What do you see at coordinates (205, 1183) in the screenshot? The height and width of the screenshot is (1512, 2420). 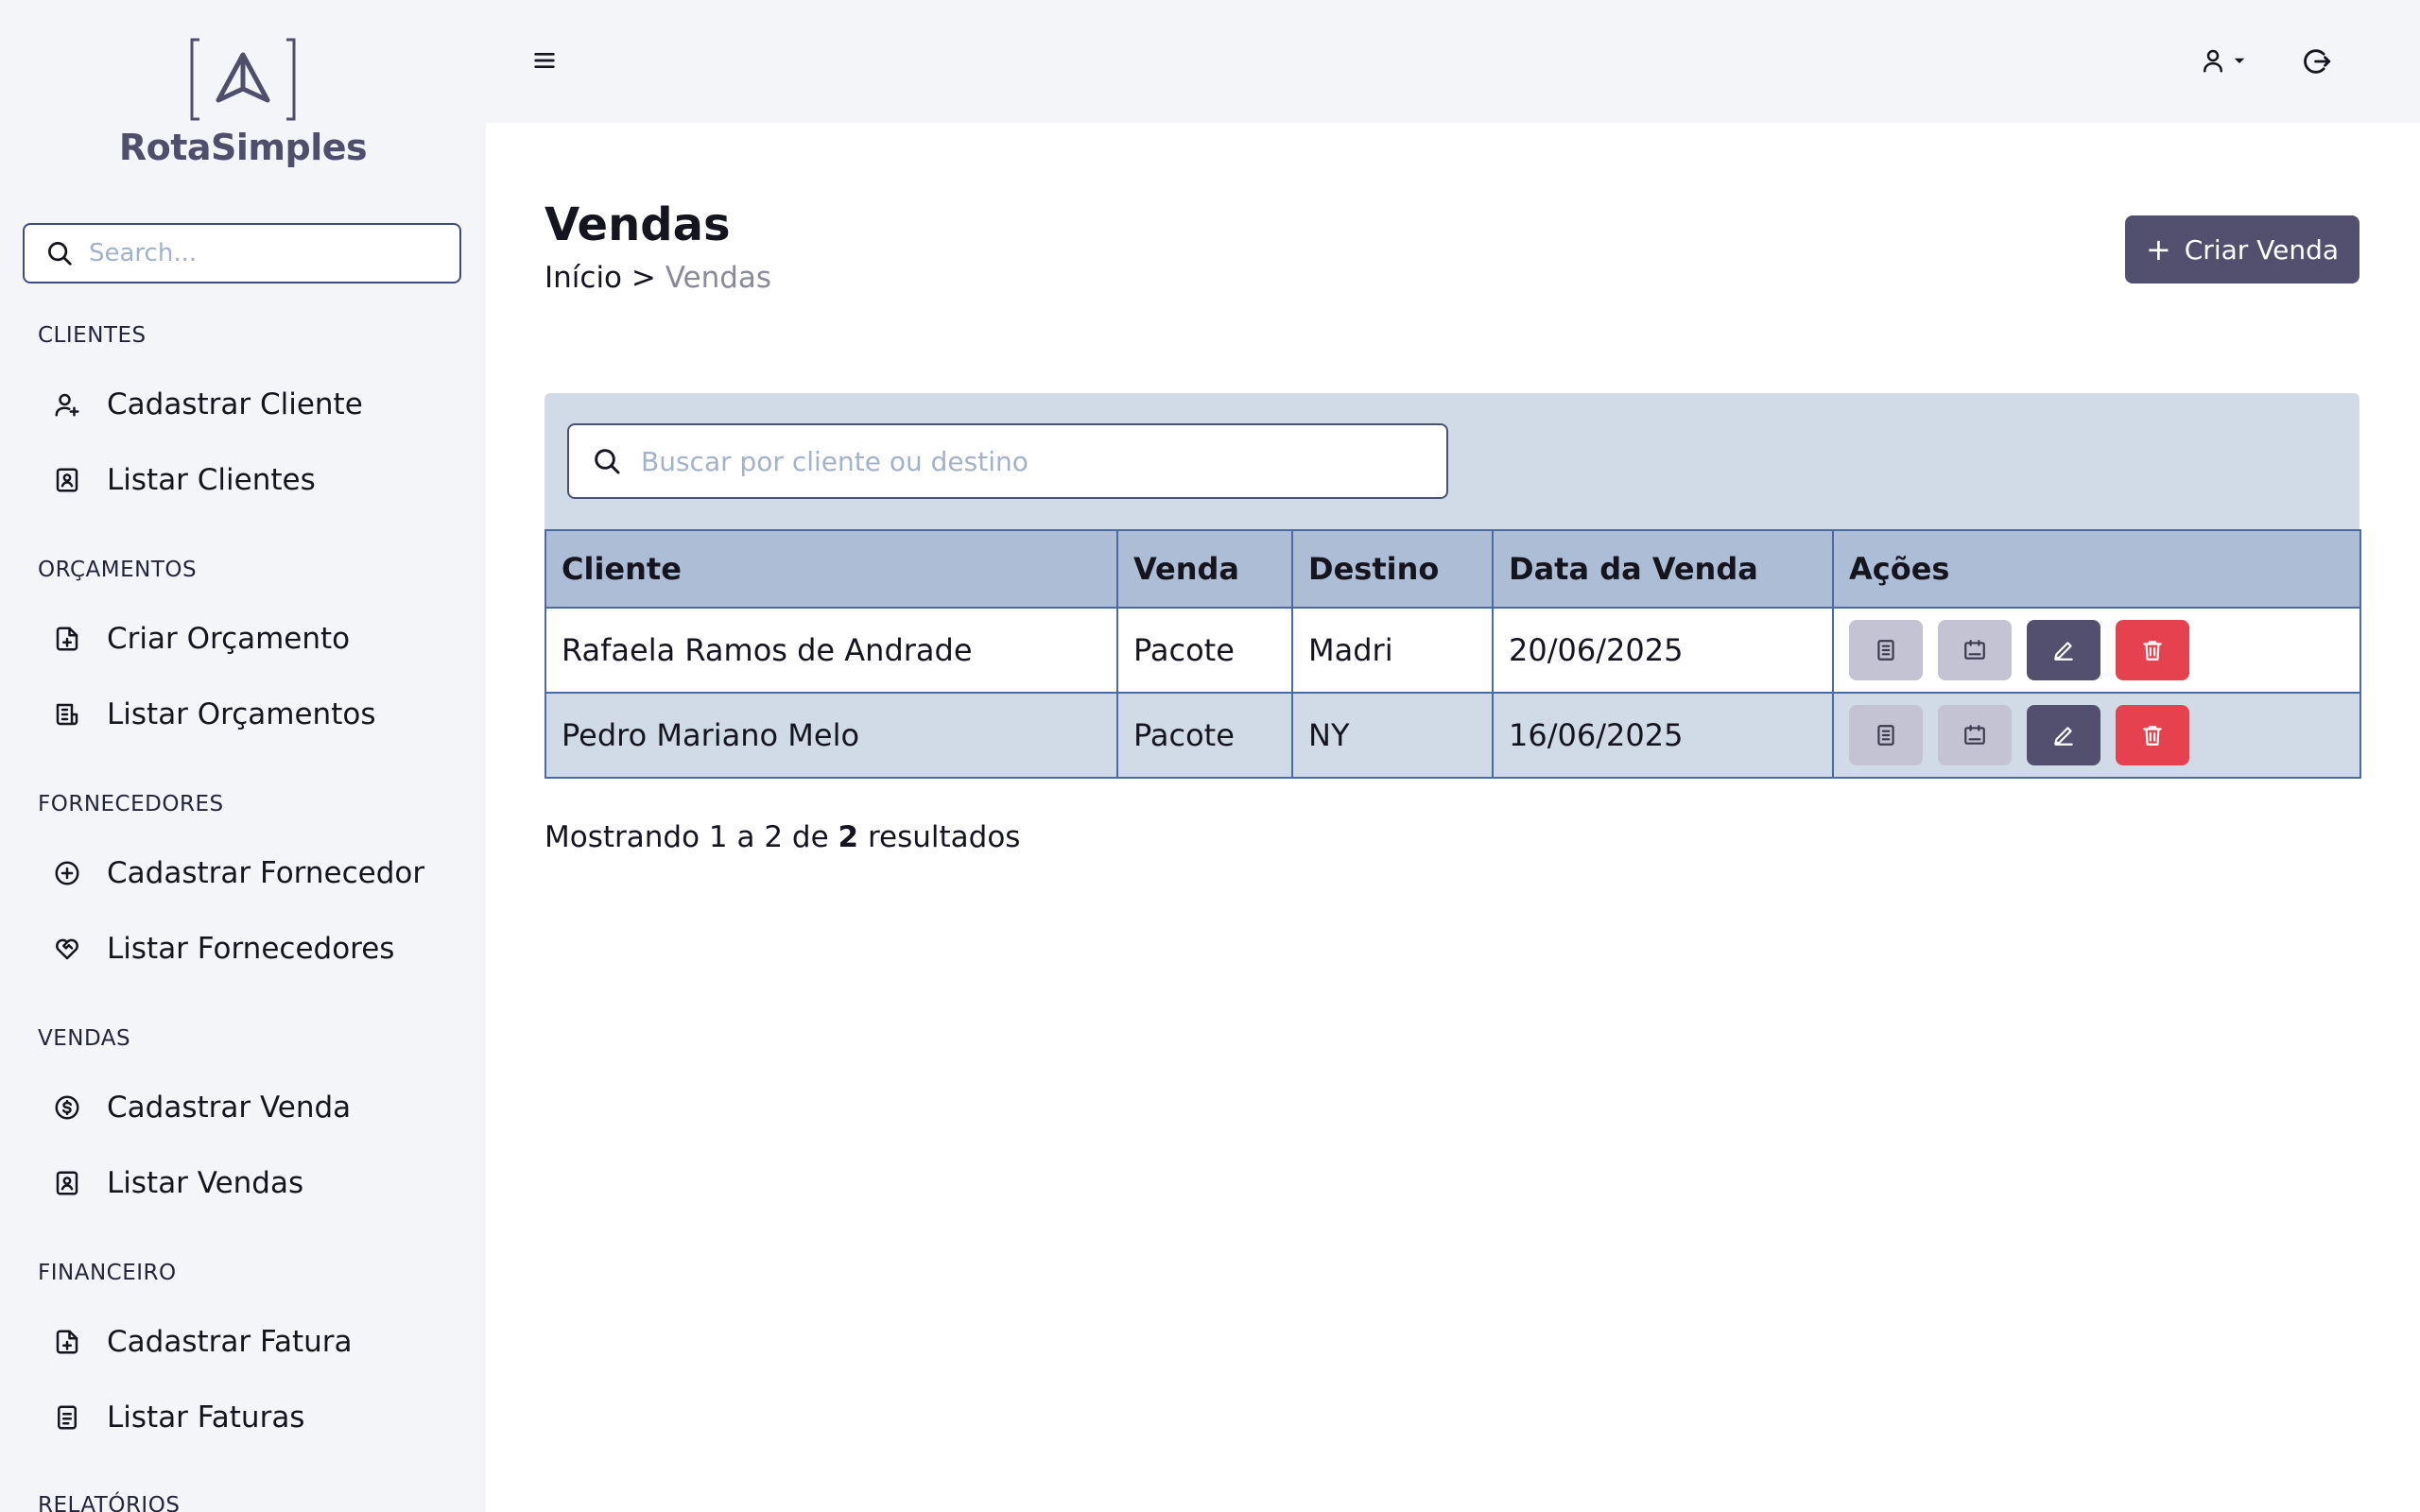 I see `nav-label: Listar Vendas` at bounding box center [205, 1183].